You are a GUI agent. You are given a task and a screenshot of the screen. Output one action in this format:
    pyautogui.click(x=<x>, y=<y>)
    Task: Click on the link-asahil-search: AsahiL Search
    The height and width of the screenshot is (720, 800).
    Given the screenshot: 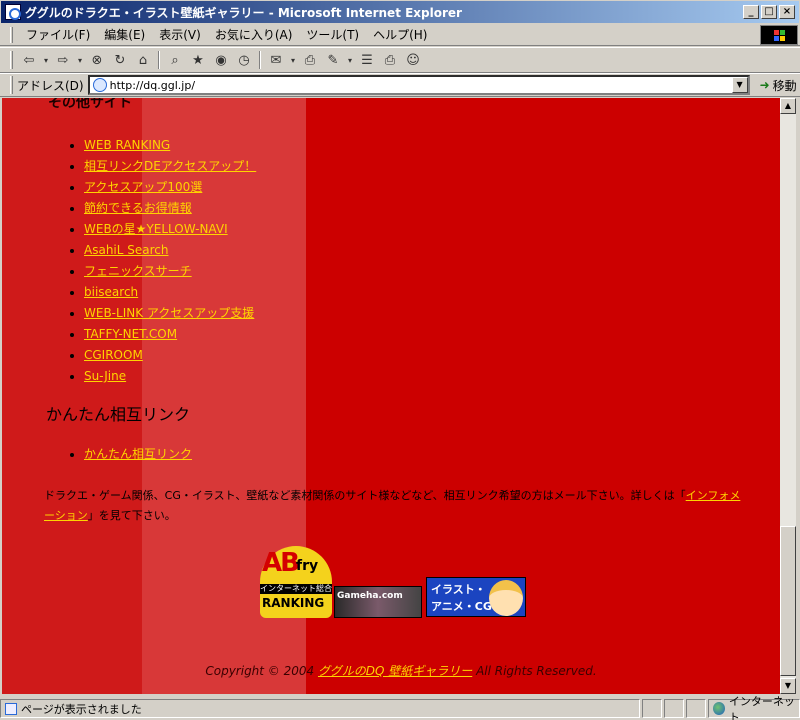 What is the action you would take?
    pyautogui.click(x=126, y=250)
    